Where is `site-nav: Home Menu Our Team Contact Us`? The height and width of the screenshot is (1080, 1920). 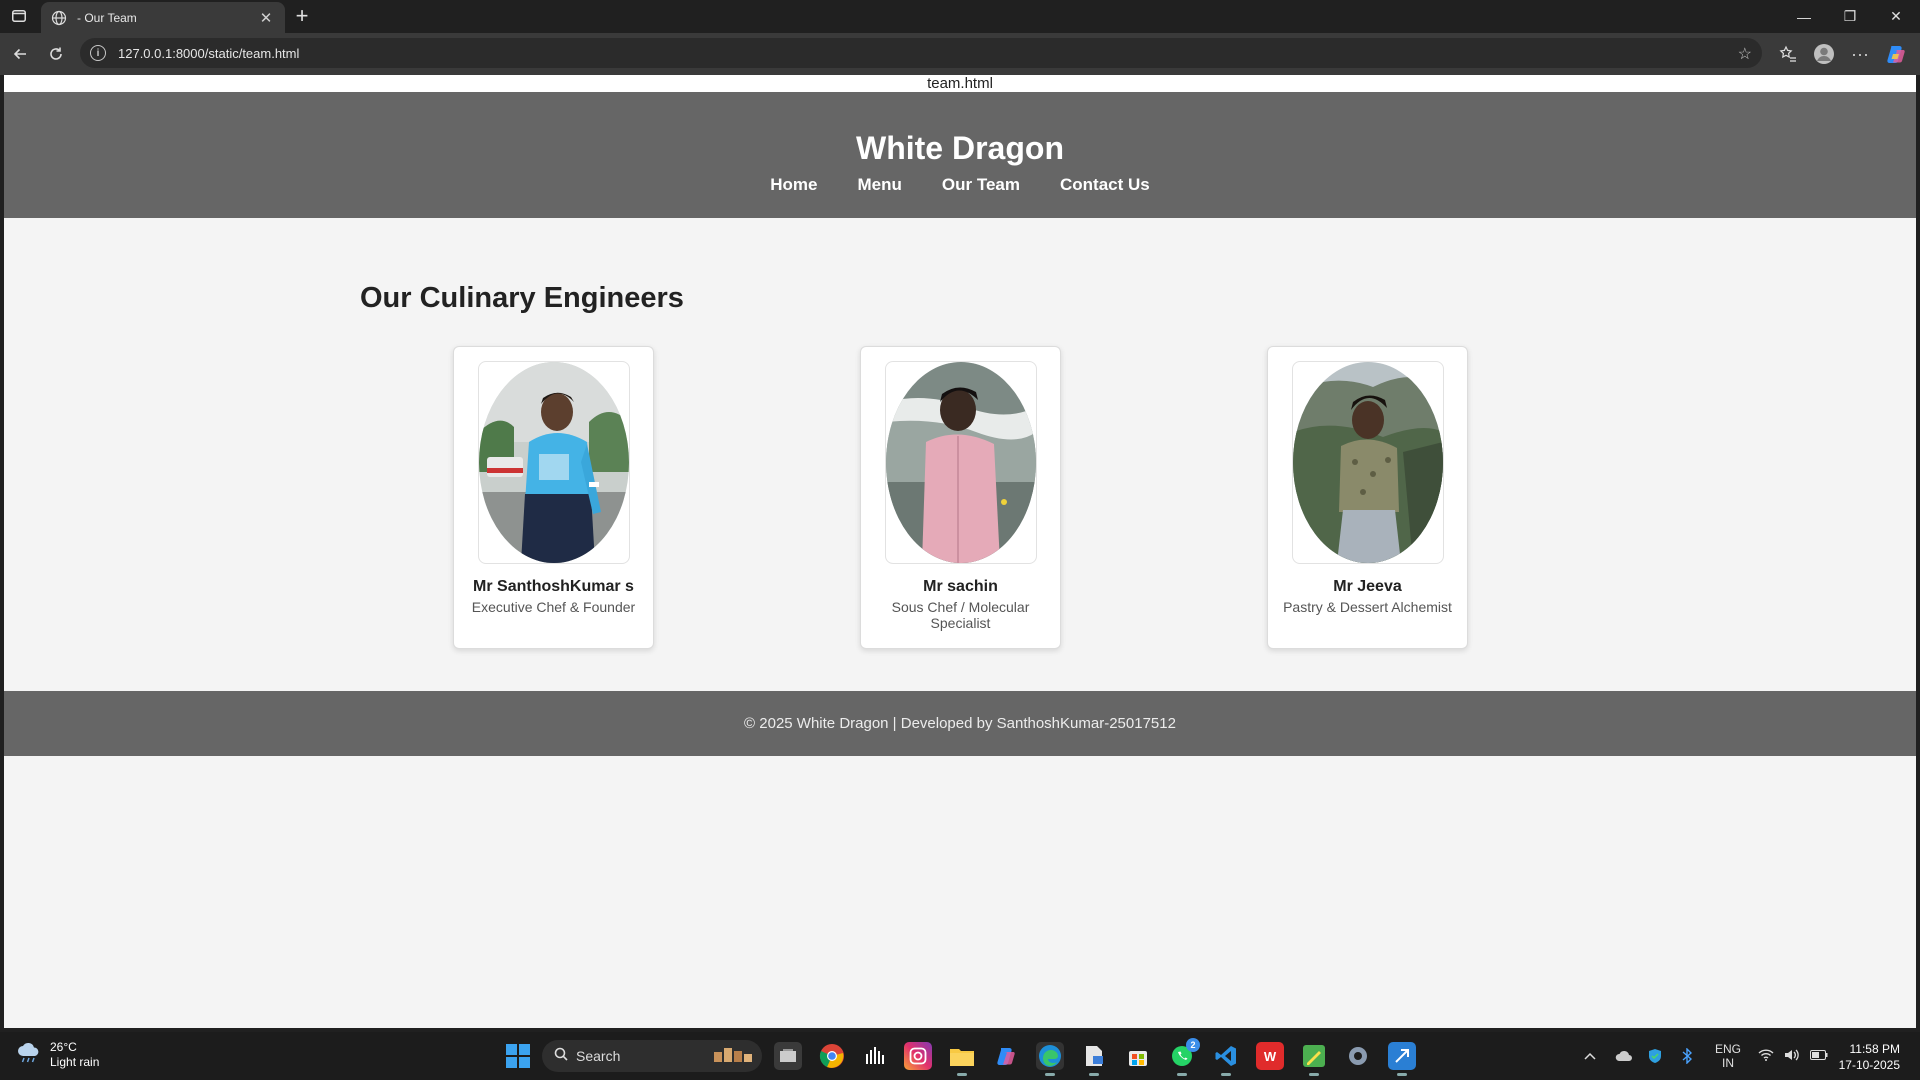
site-nav: Home Menu Our Team Contact Us is located at coordinates (960, 185).